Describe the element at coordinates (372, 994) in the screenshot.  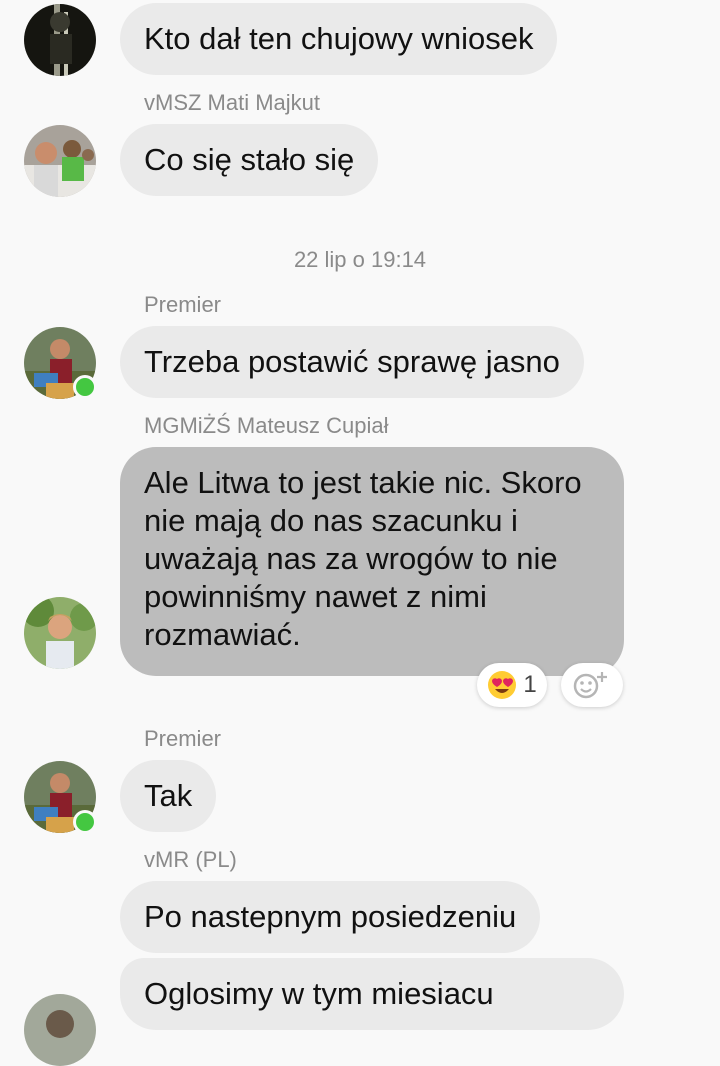
I see `message-bubble: Oglosimy w tym miesiacu` at that location.